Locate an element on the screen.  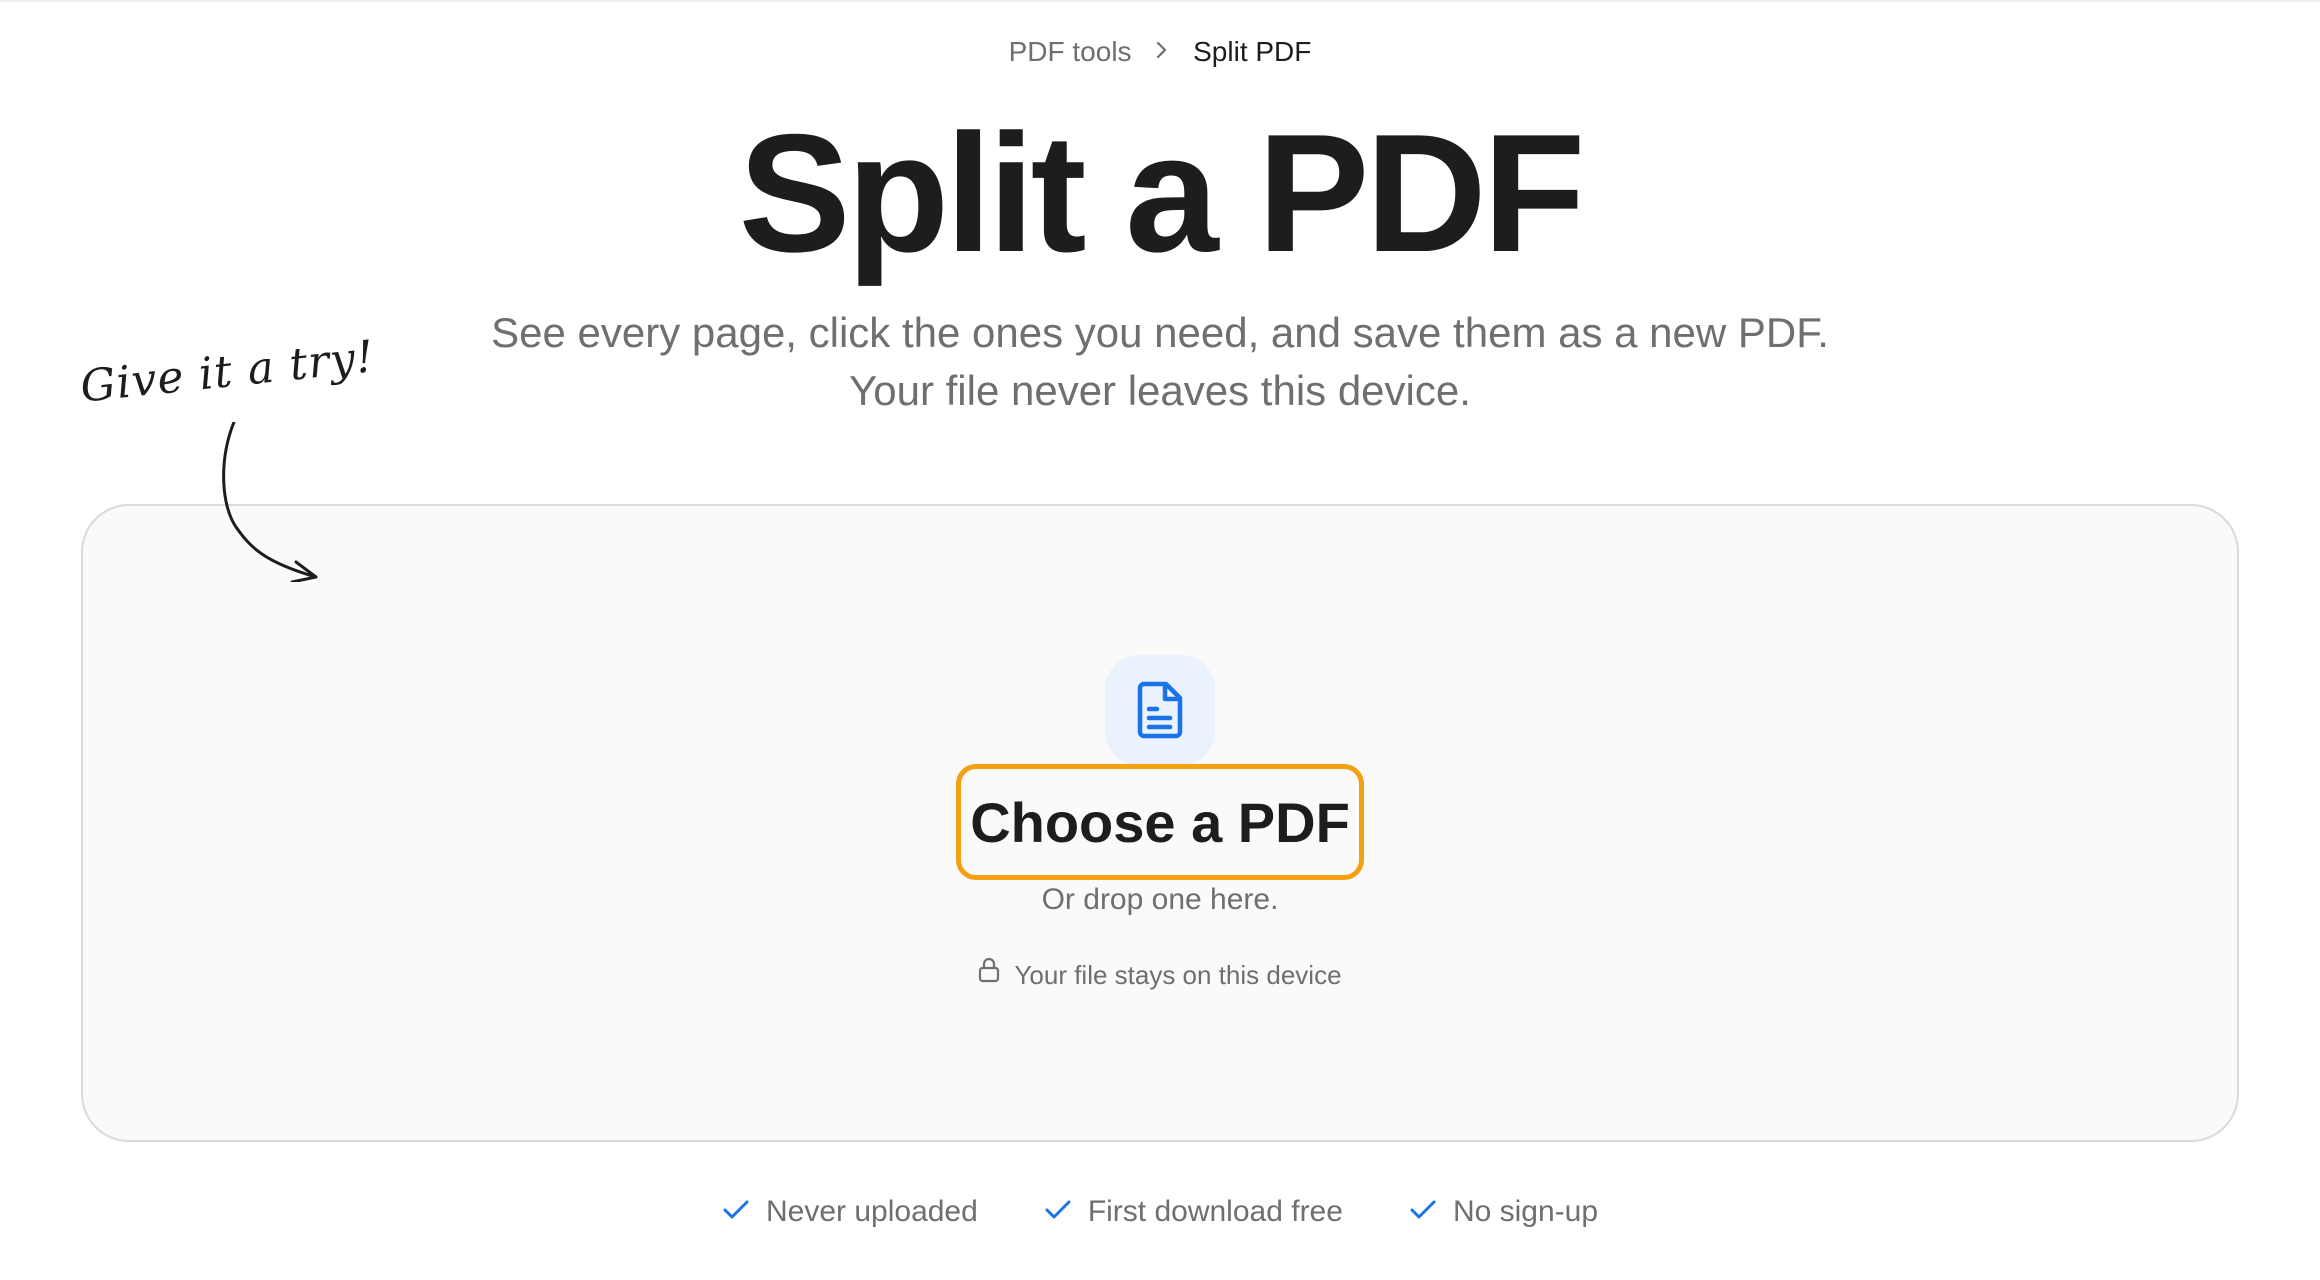
privacy-note-text: Your file stays on this device is located at coordinates (1178, 975).